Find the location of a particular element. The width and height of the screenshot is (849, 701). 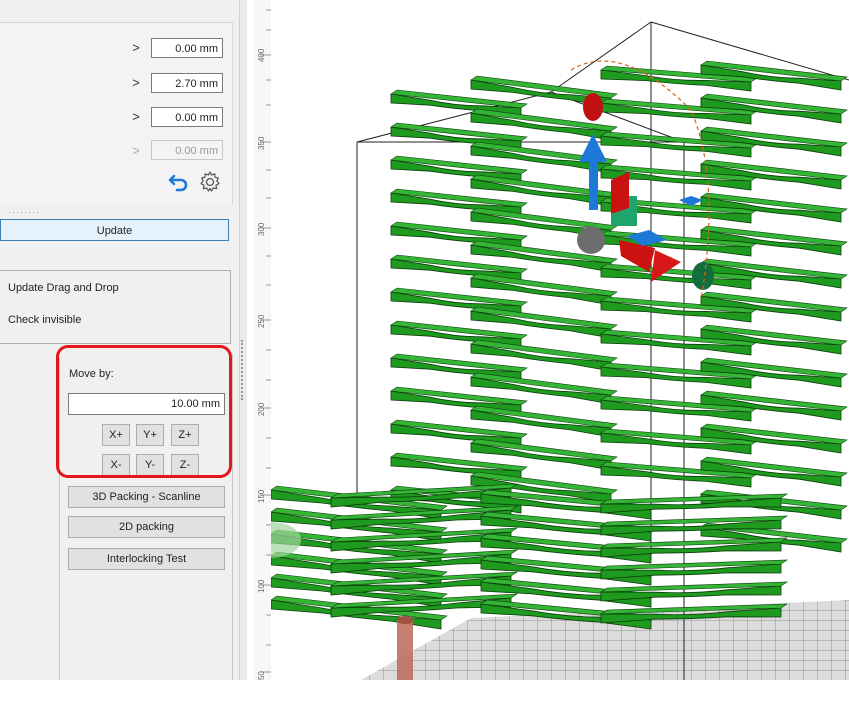

center-sphere-icon is located at coordinates (591, 240).